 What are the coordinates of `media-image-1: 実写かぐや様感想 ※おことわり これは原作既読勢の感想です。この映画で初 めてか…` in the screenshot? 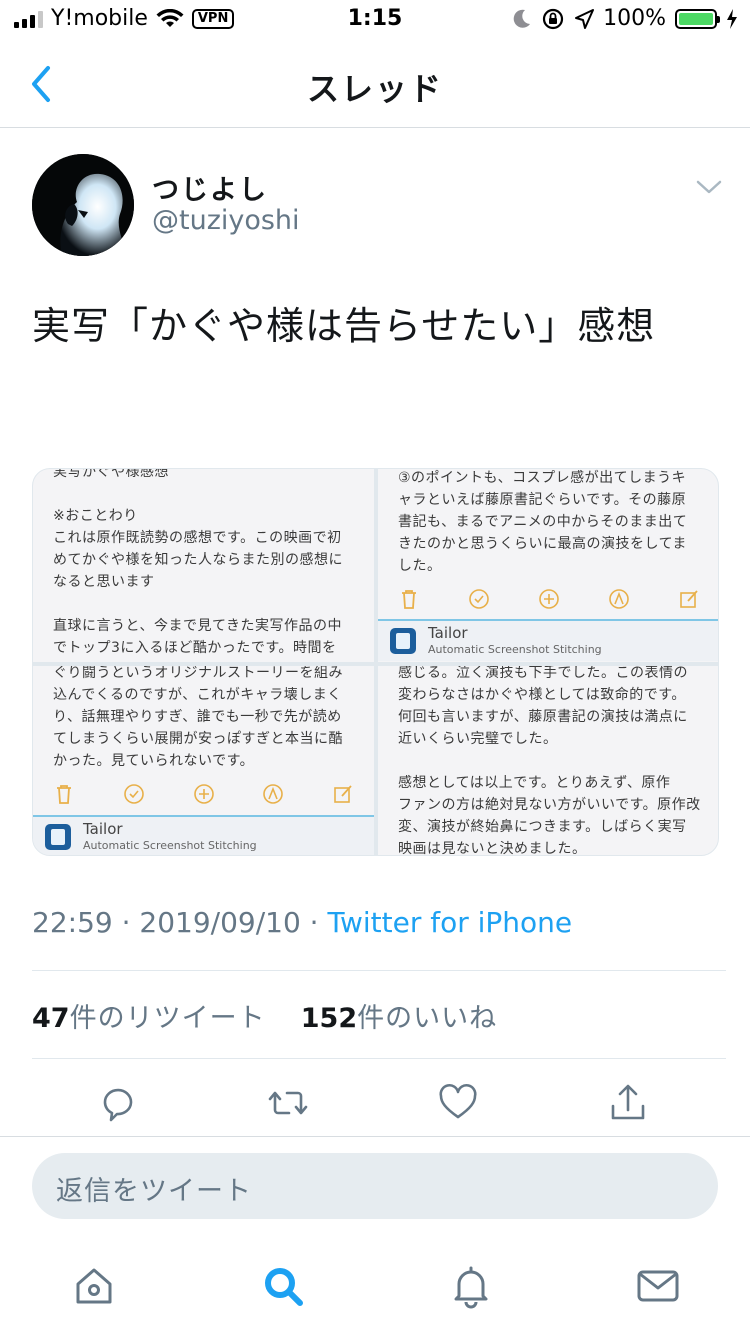 It's located at (203, 565).